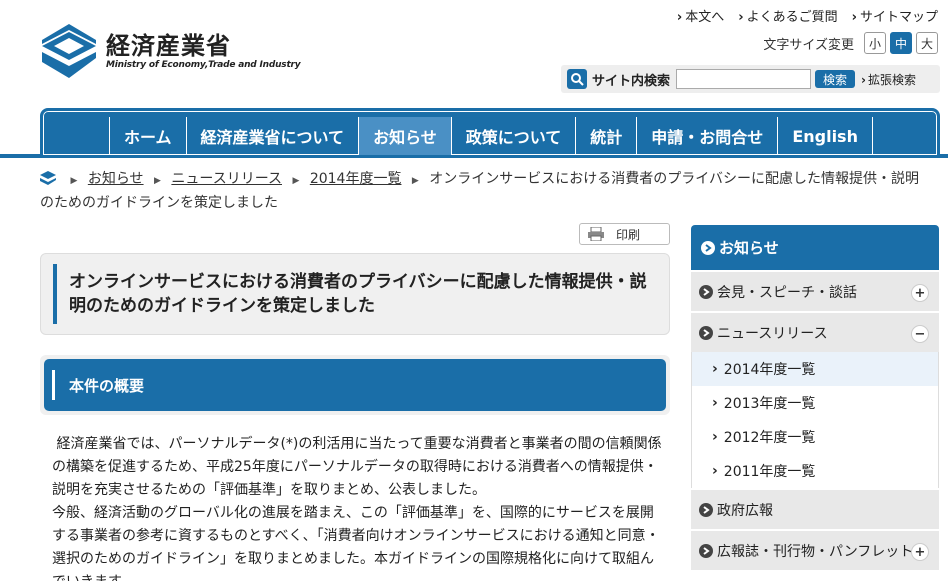  Describe the element at coordinates (744, 79) in the screenshot. I see `search-input` at that location.